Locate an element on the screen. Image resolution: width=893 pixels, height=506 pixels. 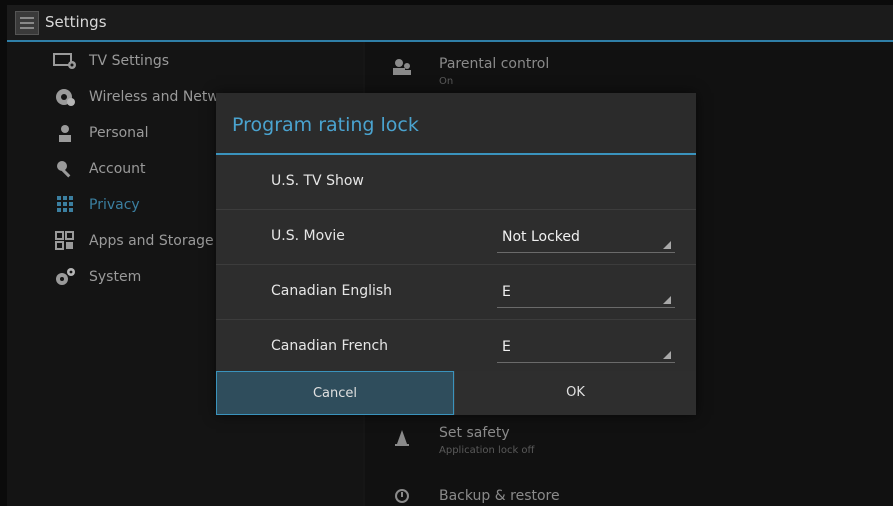
key-icon is located at coordinates (65, 170).